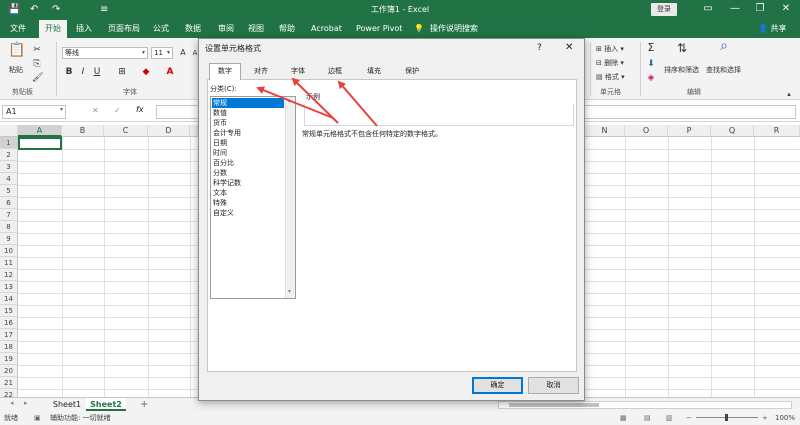 The image size is (800, 425). What do you see at coordinates (146, 72) in the screenshot?
I see `fill-color-icon: ◆` at bounding box center [146, 72].